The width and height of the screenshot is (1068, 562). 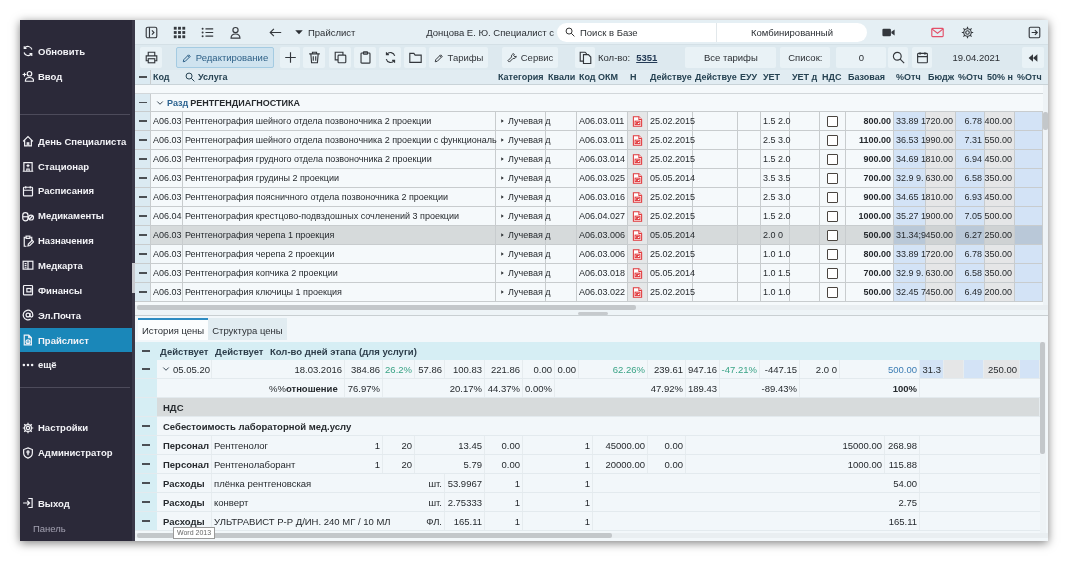 I want to click on tariffs-button: Тарифы, so click(x=458, y=57).